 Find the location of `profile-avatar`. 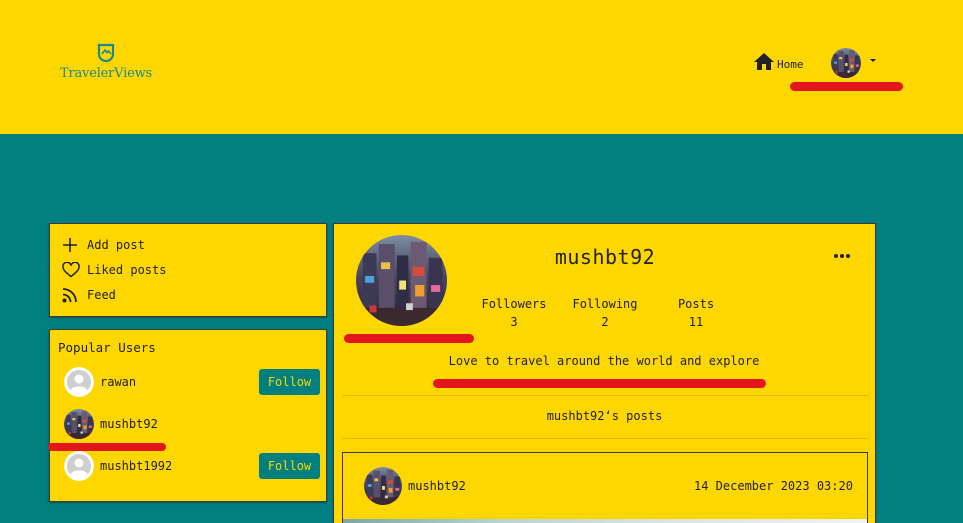

profile-avatar is located at coordinates (401, 280).